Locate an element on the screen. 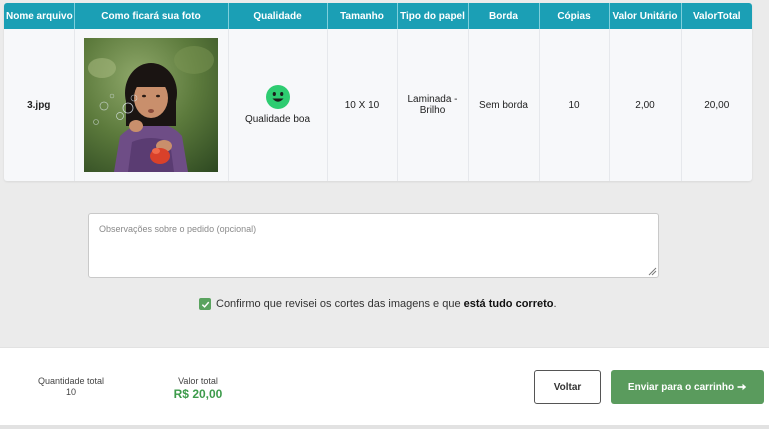 The height and width of the screenshot is (429, 769). footer-bottom-edge is located at coordinates (384, 427).